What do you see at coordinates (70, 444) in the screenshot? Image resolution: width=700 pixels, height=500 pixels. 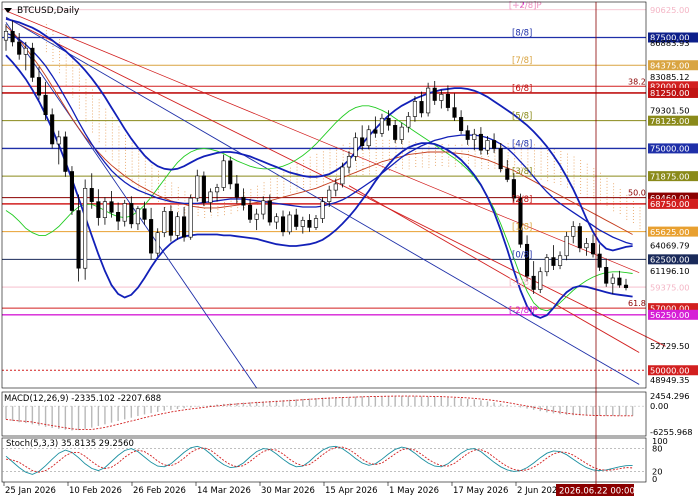 I see `stoch-label: Stoch(5,3,3) 35.8135 29.2560` at bounding box center [70, 444].